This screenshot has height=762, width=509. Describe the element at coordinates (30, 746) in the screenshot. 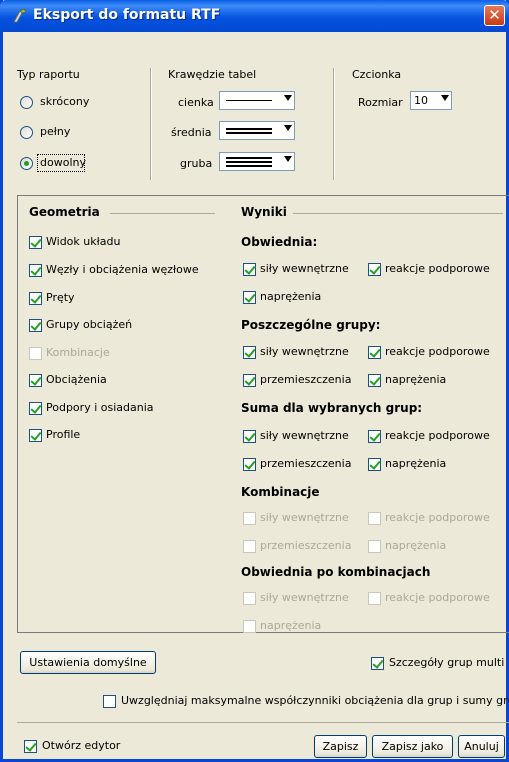

I see `open-editor-checkbox` at that location.